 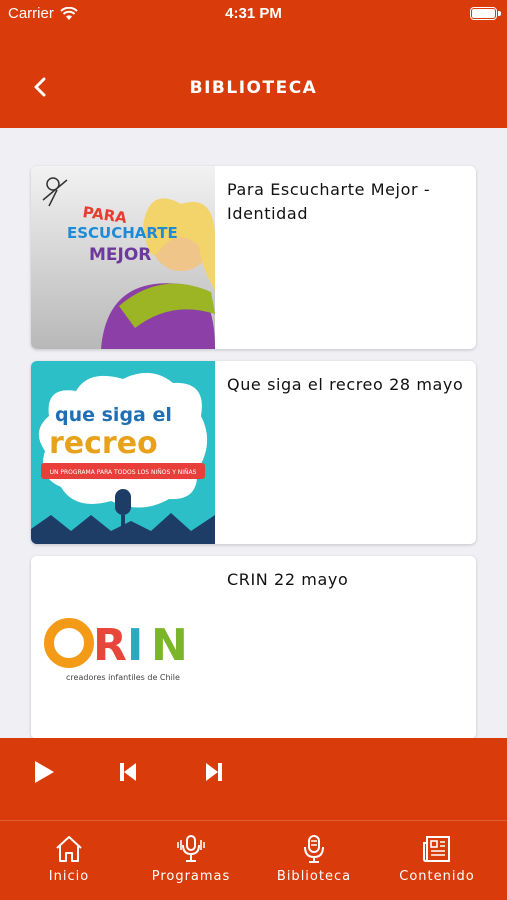 I want to click on podcast-cover-image: R I N creadores infantiles de Chile, so click(x=123, y=647).